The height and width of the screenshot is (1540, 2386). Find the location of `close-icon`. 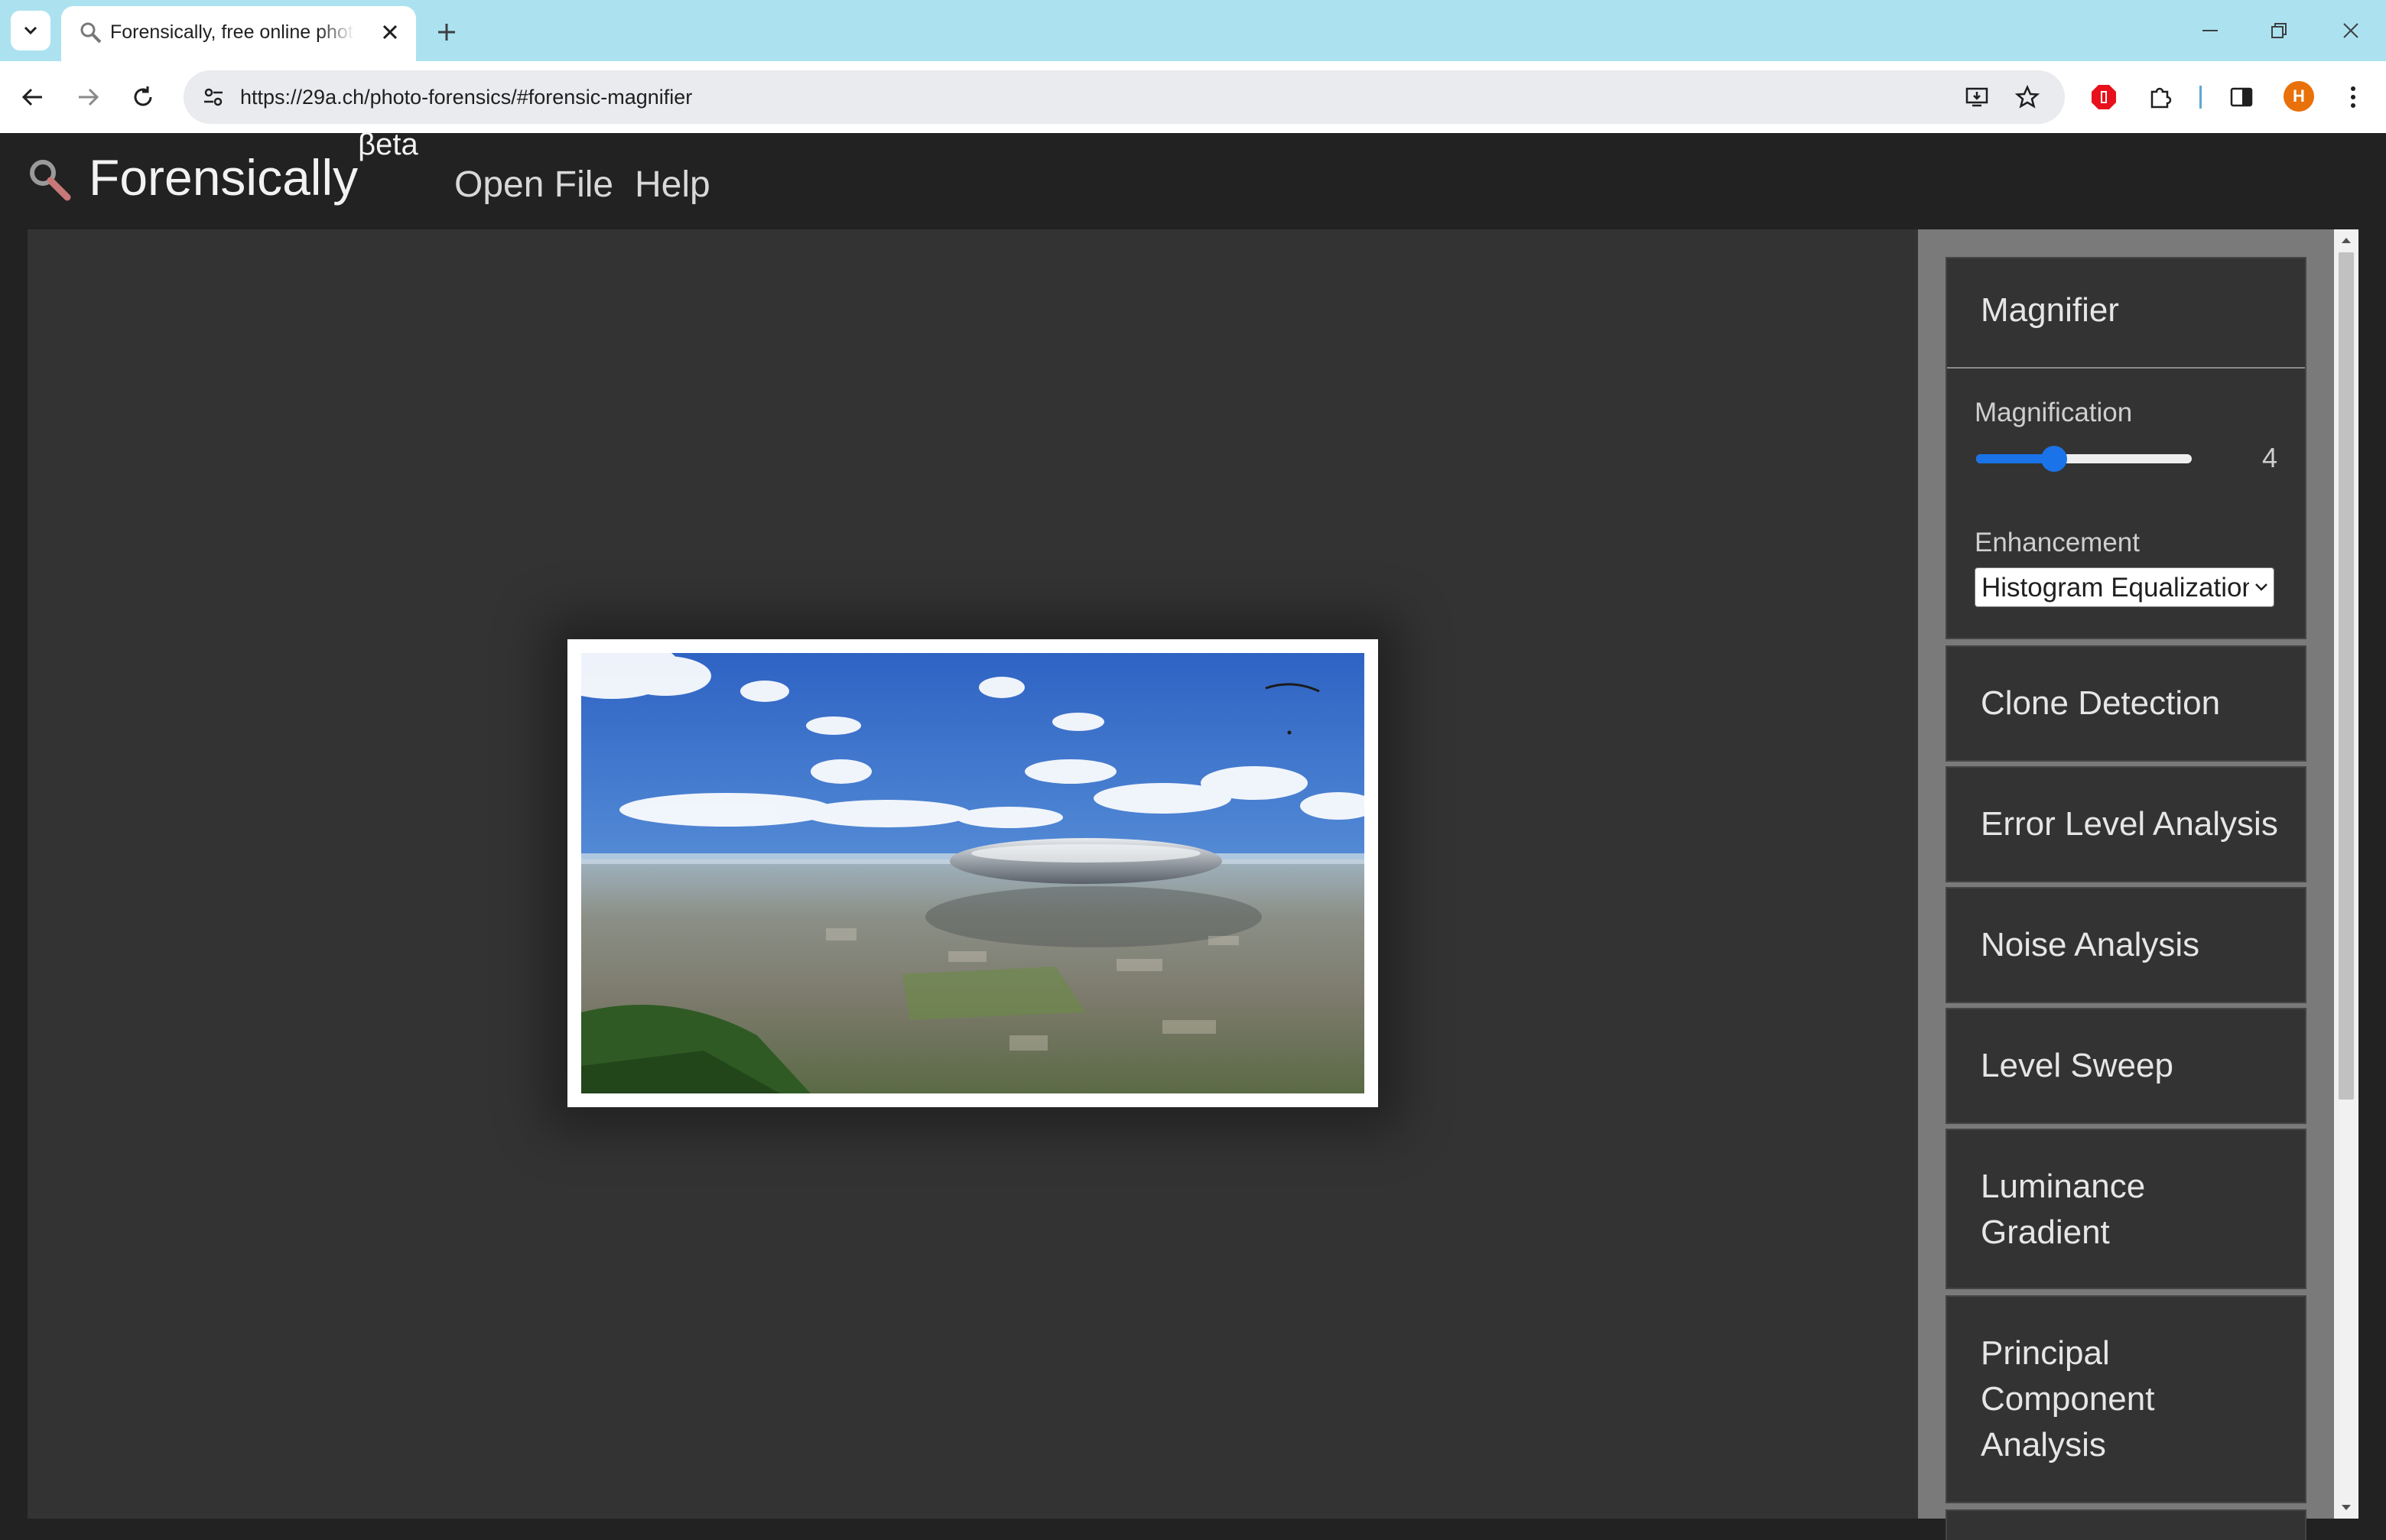

close-icon is located at coordinates (2350, 30).